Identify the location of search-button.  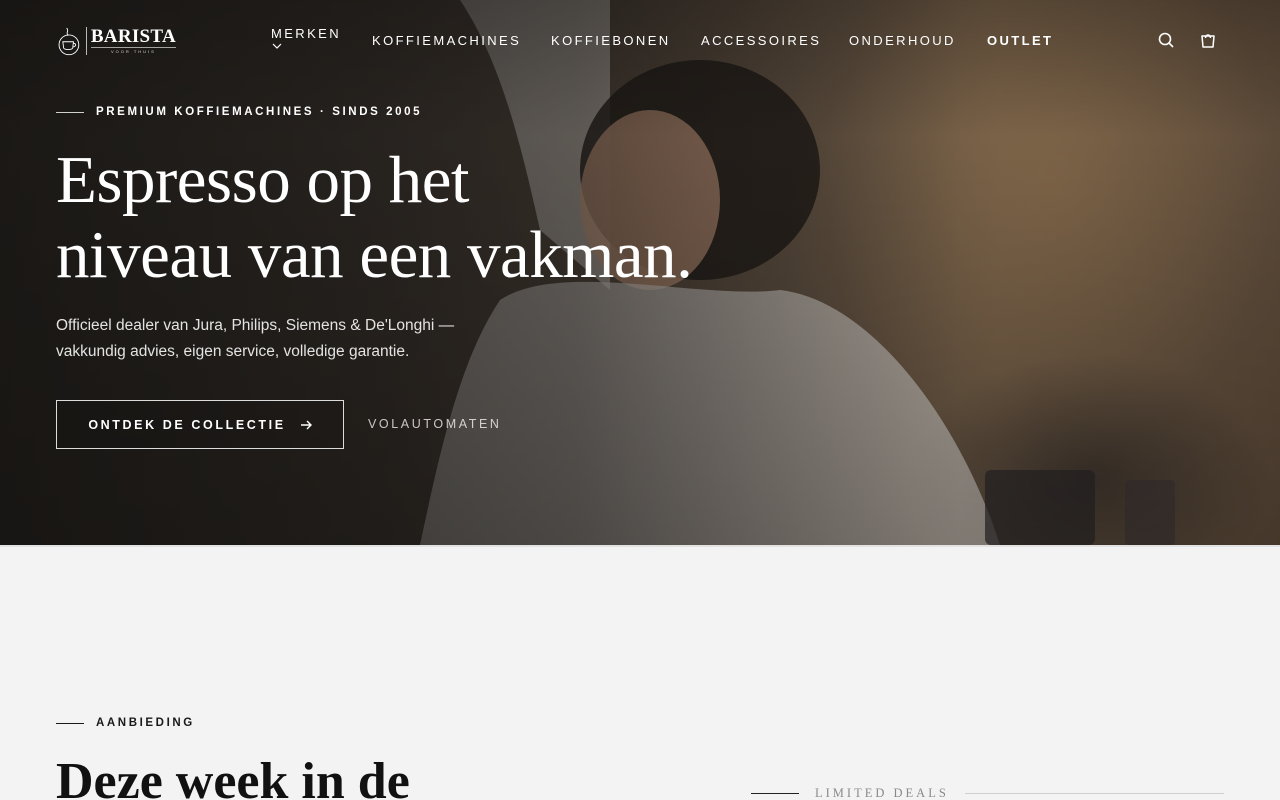
(1166, 40).